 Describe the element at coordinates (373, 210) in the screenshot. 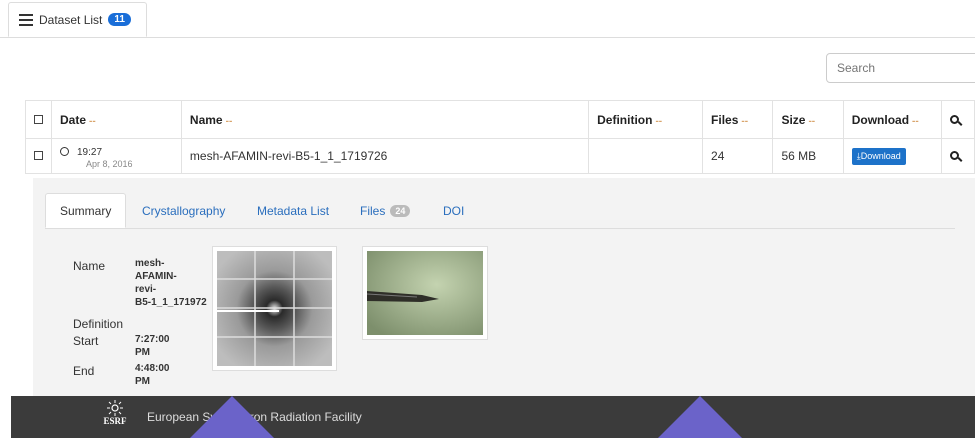

I see `tab-files-label: Files` at that location.